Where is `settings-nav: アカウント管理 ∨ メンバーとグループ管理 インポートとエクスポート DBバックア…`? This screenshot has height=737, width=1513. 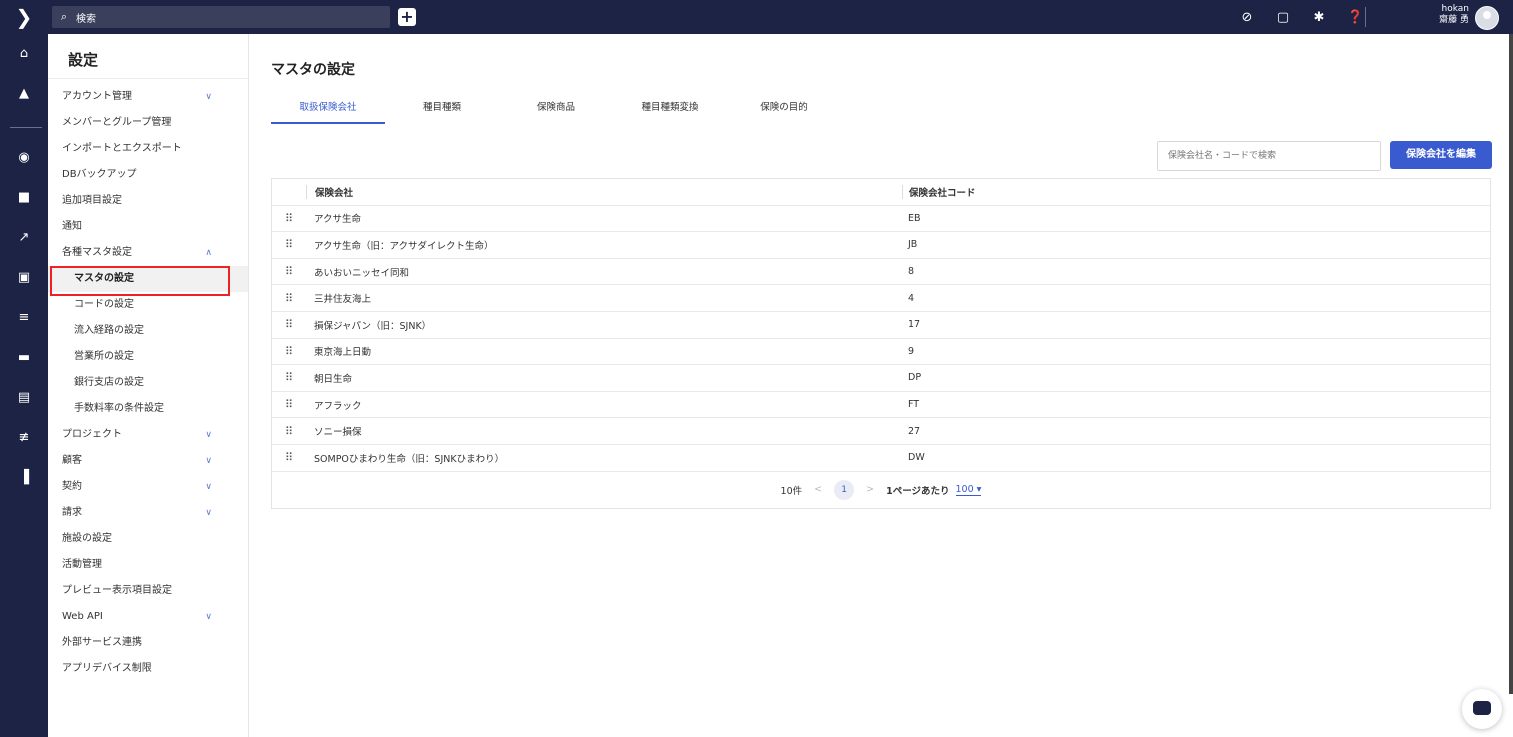 settings-nav: アカウント管理 ∨ メンバーとグループ管理 インポートとエクスポート DBバックア… is located at coordinates (148, 383).